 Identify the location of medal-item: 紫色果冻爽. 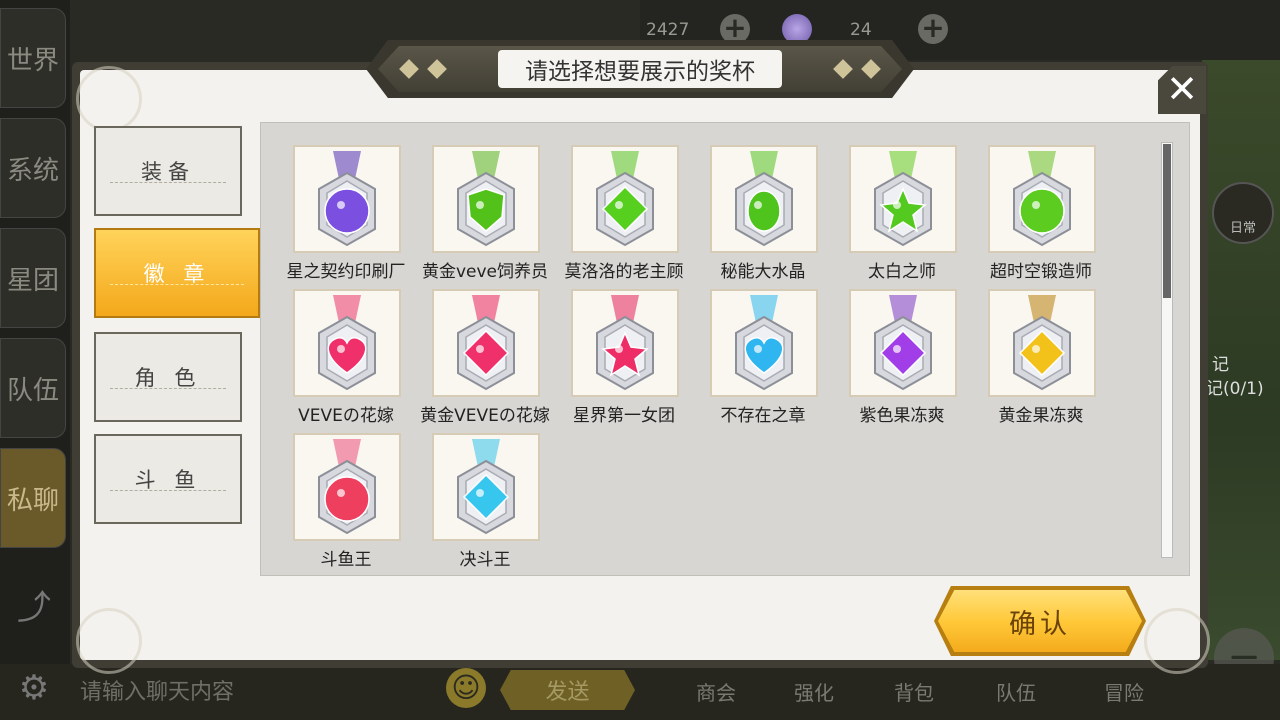
(895, 359).